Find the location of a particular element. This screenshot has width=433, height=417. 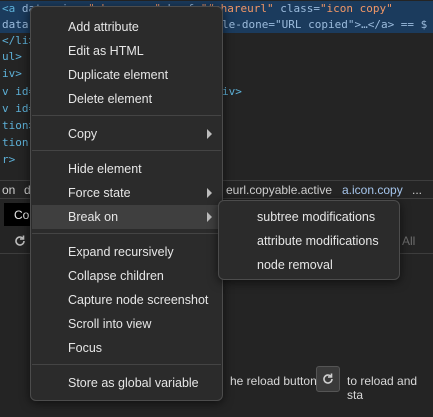

menu-item-expand-recursively: Expand recursively is located at coordinates (126, 252).